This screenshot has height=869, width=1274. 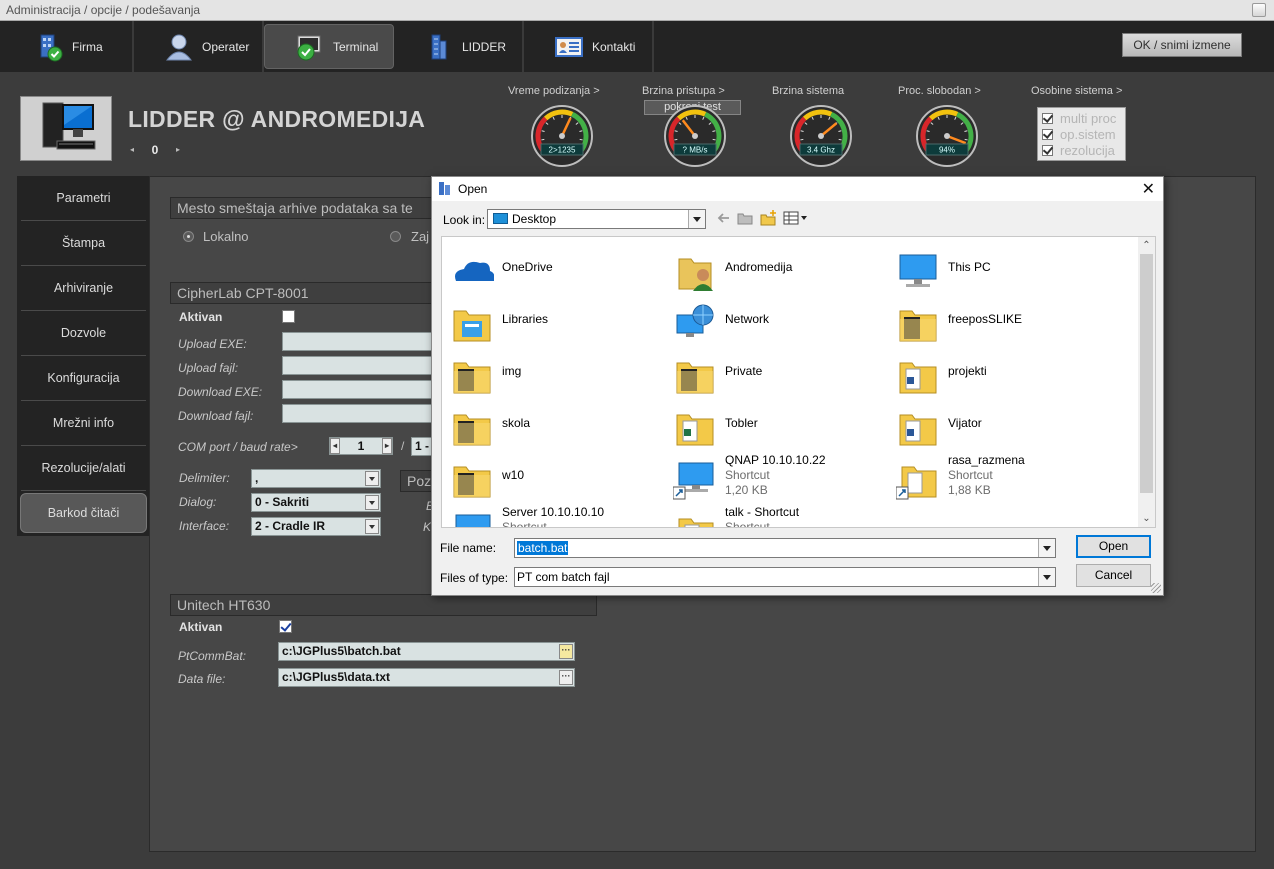 I want to click on file-list-item: projekti, so click(x=1002, y=373).